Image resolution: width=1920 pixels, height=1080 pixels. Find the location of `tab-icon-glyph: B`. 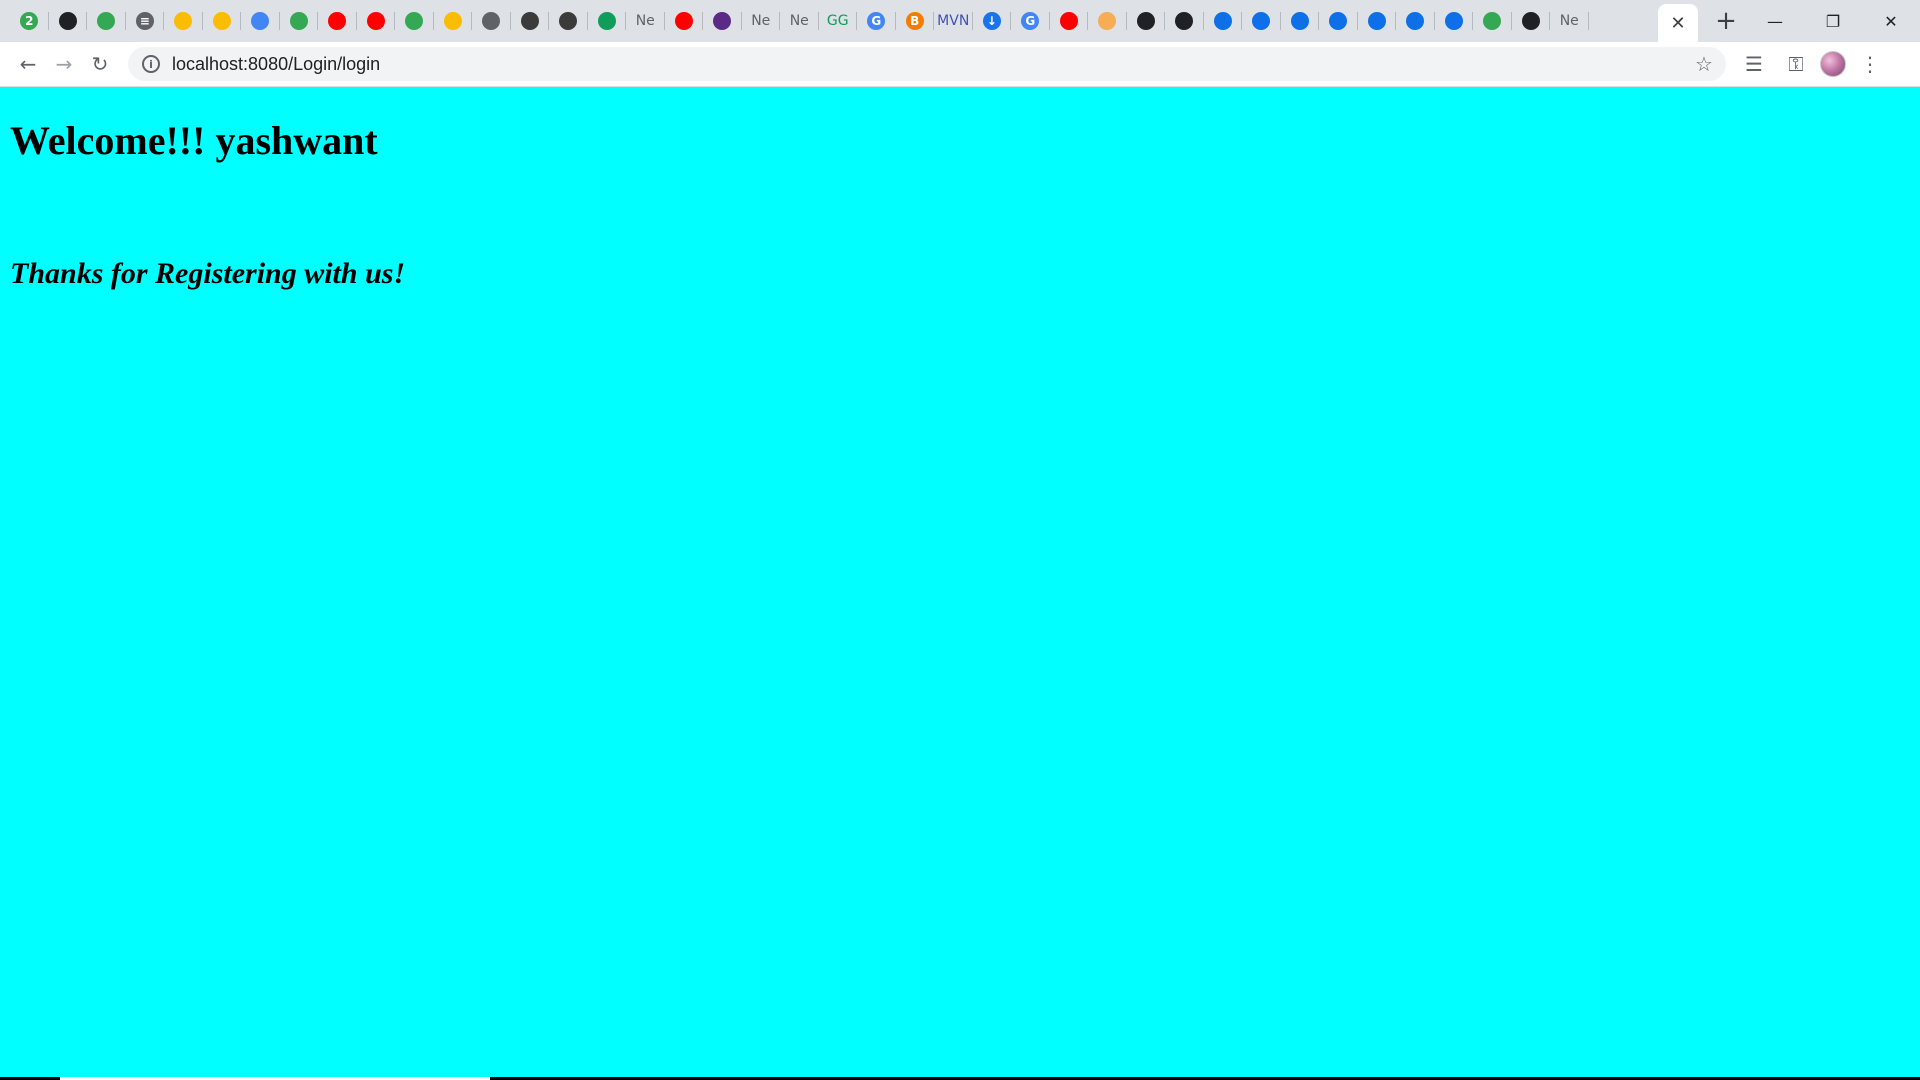

tab-icon-glyph: B is located at coordinates (915, 21).